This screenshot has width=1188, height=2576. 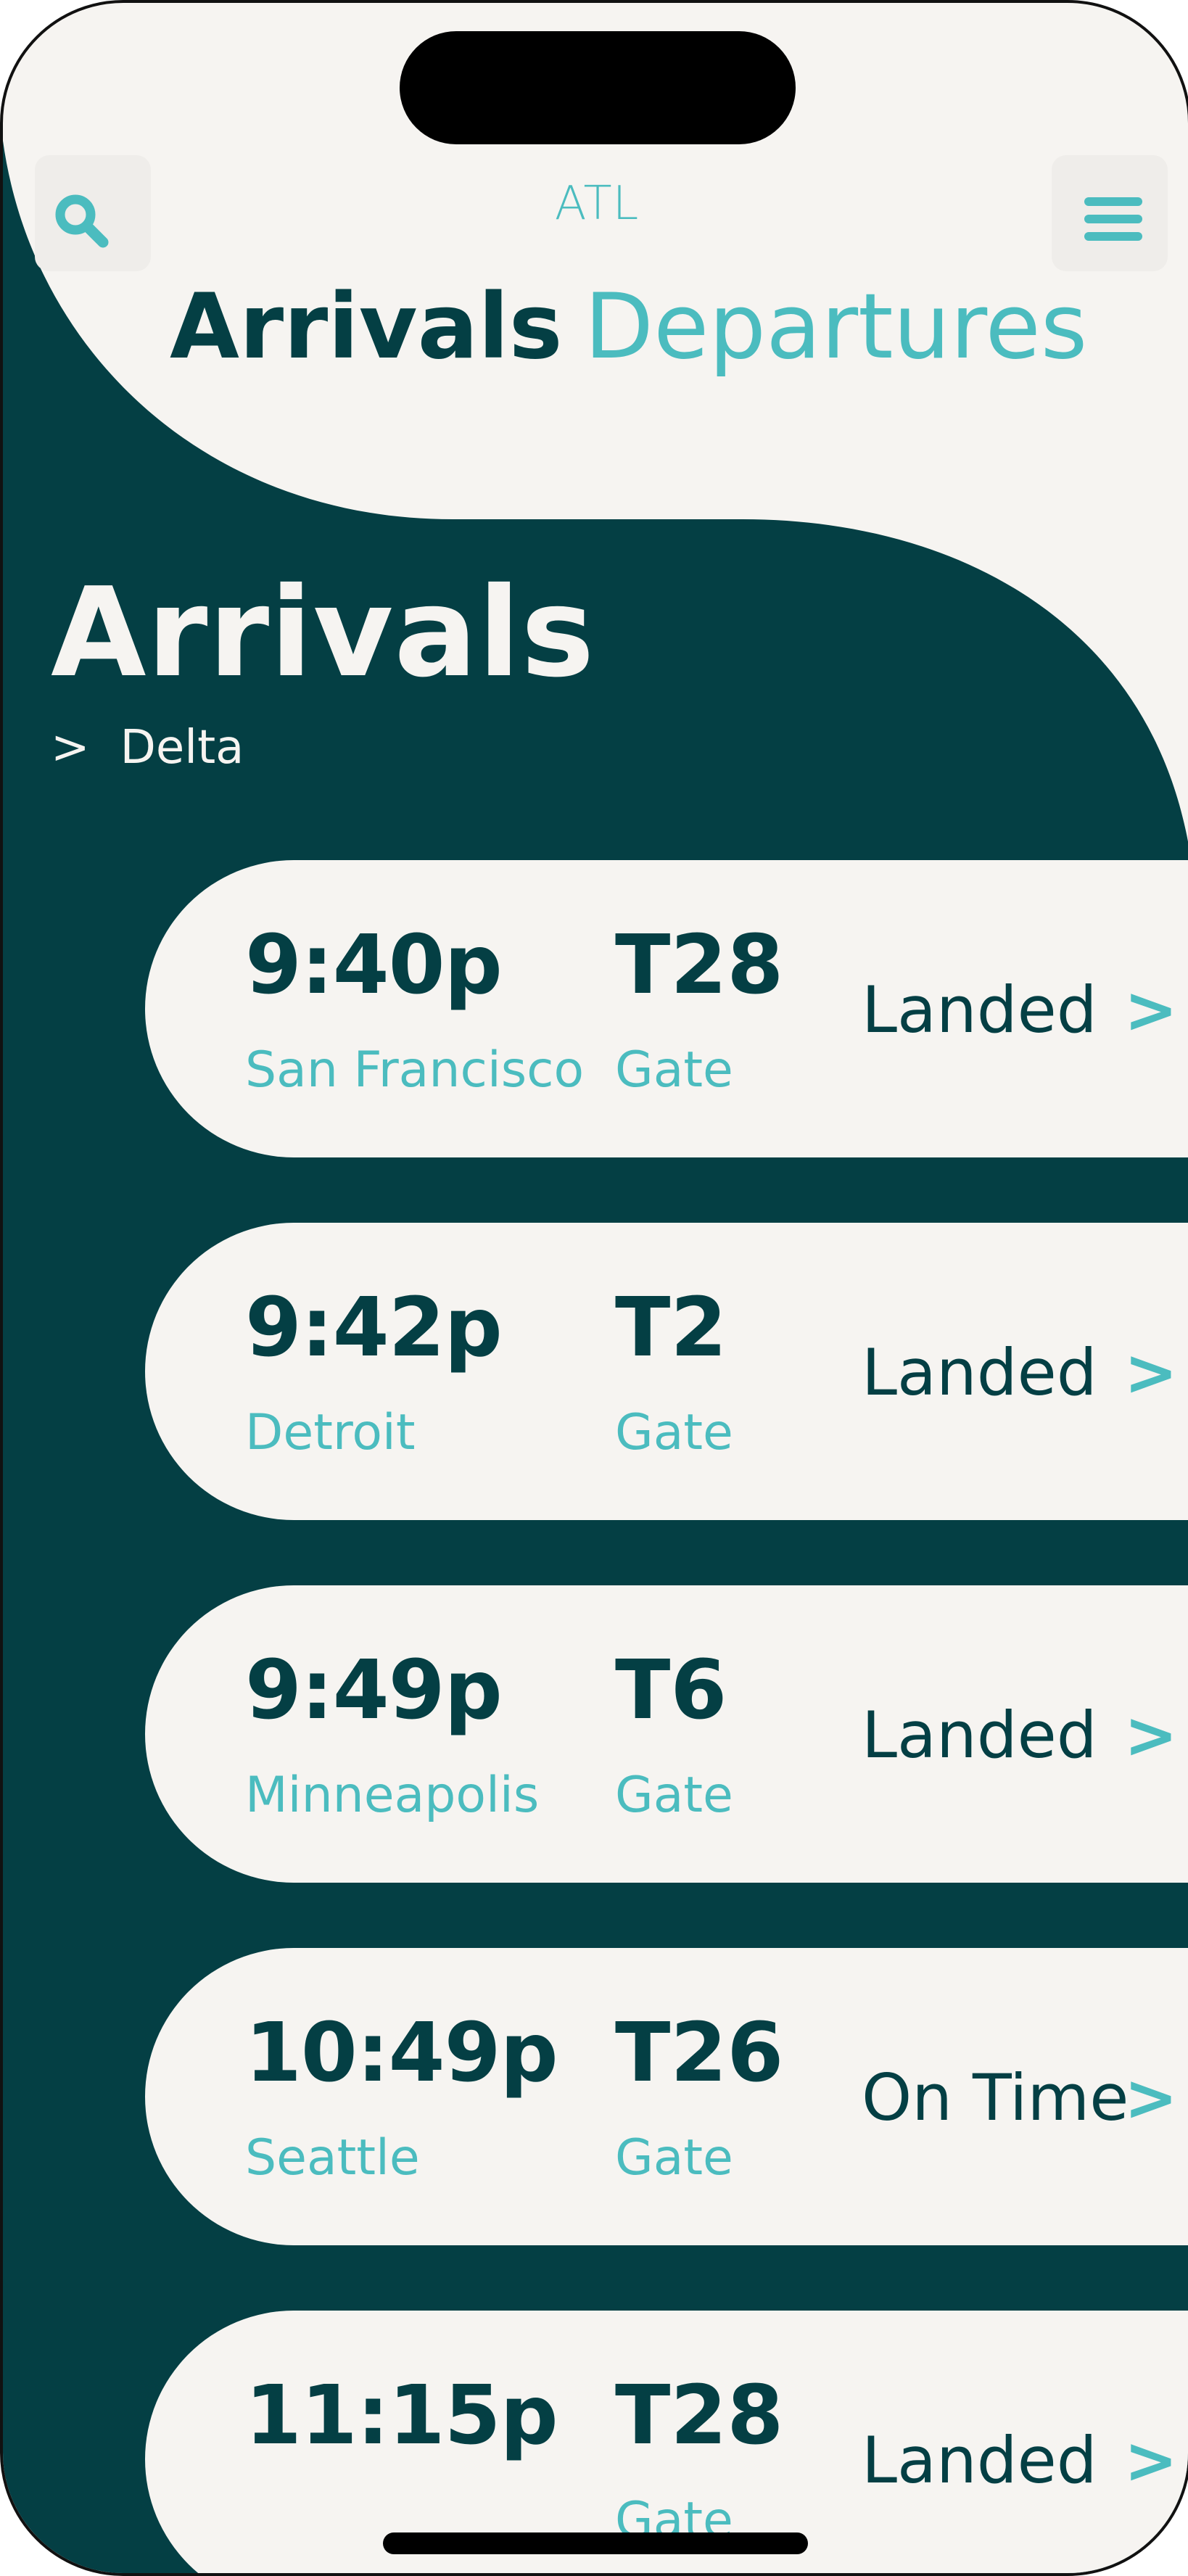 What do you see at coordinates (837, 327) in the screenshot?
I see `tab-departures: Departures` at bounding box center [837, 327].